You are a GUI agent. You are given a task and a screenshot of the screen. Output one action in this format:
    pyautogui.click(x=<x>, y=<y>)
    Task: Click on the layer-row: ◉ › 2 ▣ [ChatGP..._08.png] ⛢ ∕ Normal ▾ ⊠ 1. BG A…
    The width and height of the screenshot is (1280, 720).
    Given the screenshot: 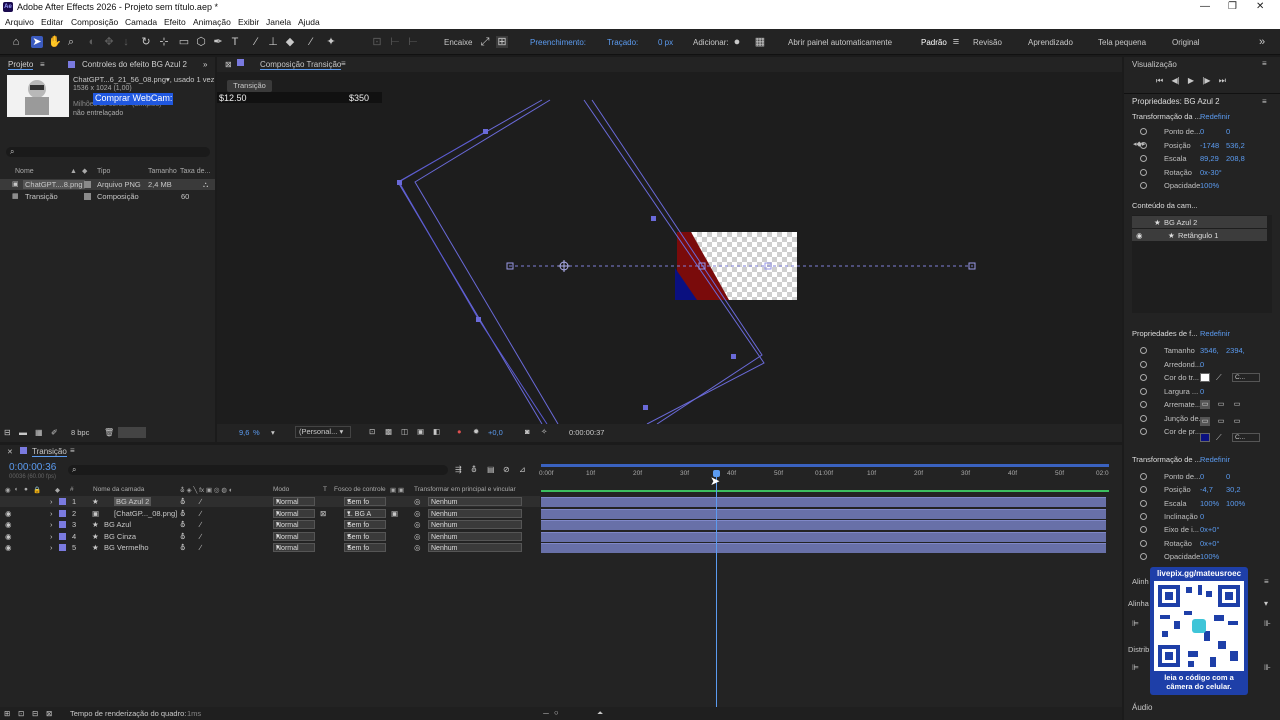 What is the action you would take?
    pyautogui.click(x=270, y=513)
    